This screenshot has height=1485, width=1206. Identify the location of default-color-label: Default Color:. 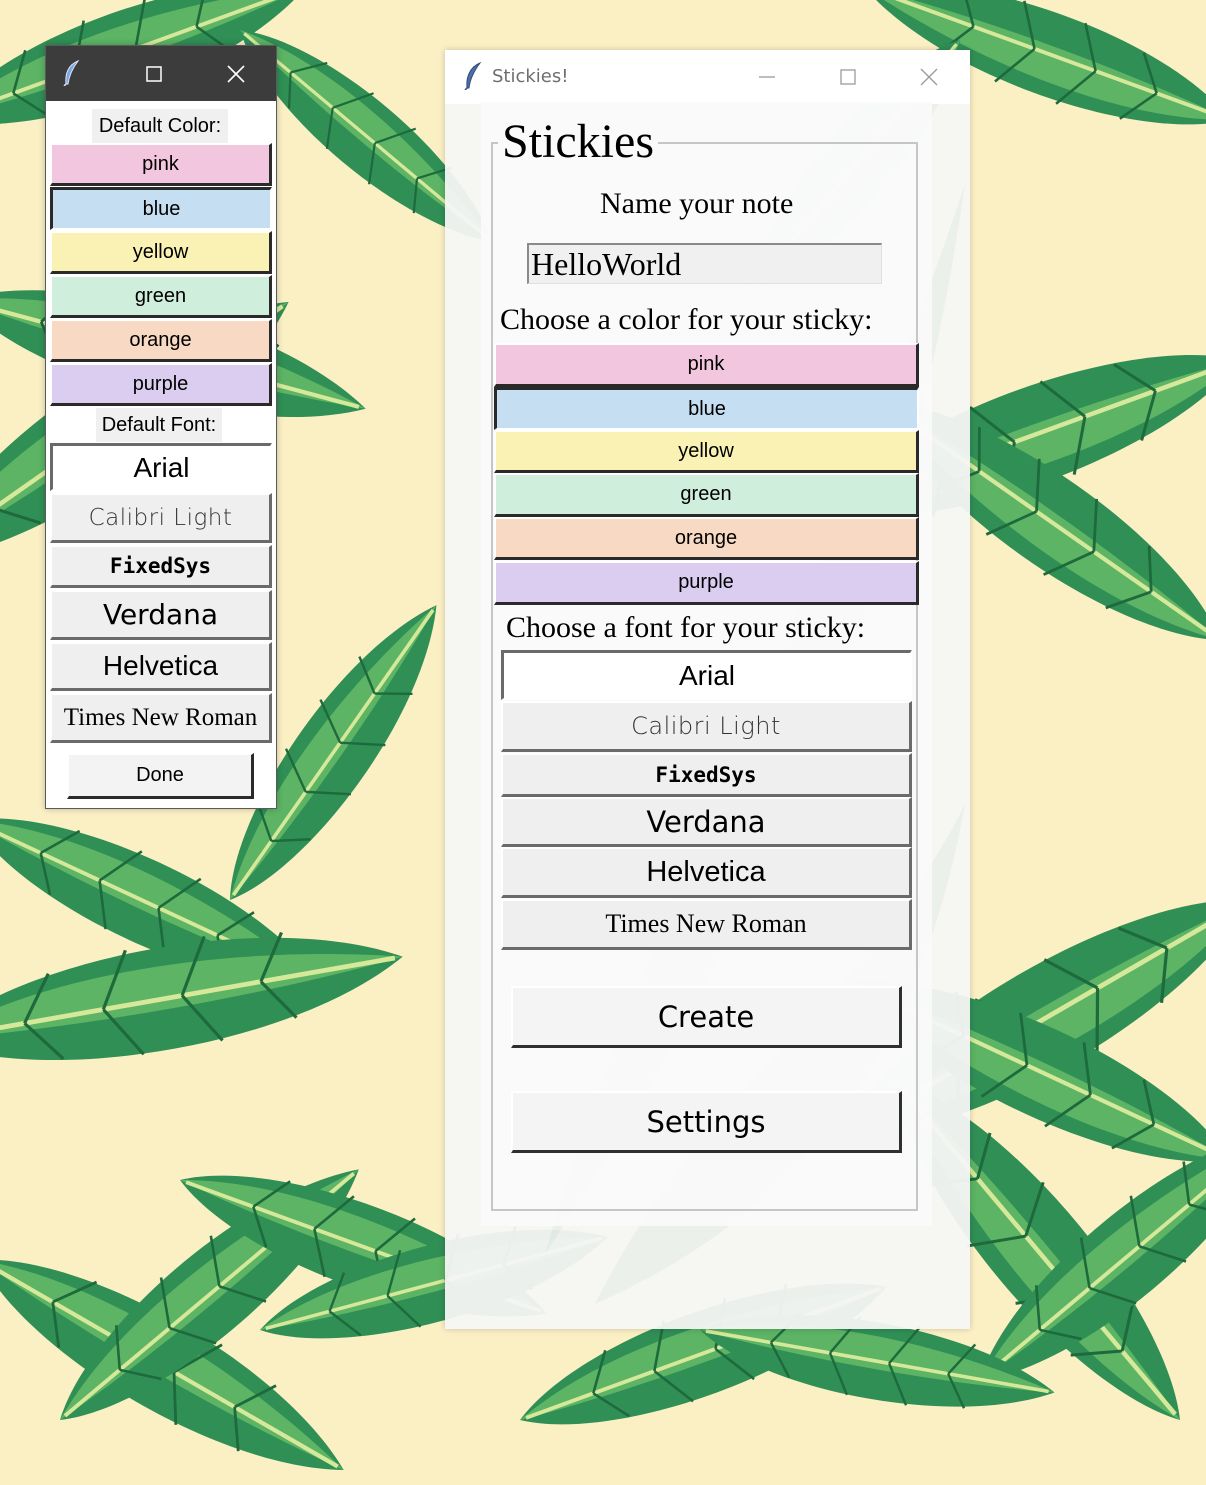
(160, 126).